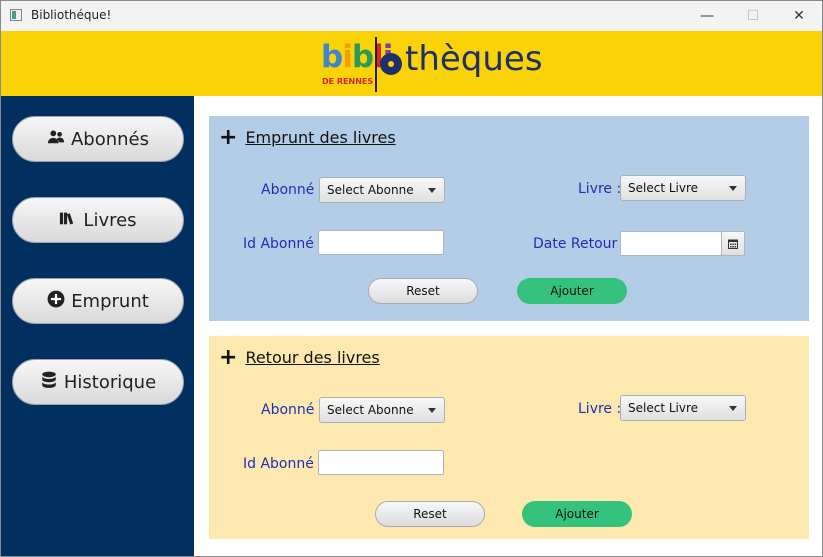 The width and height of the screenshot is (823, 557). What do you see at coordinates (110, 220) in the screenshot?
I see `sidebar-item-label: Livres` at bounding box center [110, 220].